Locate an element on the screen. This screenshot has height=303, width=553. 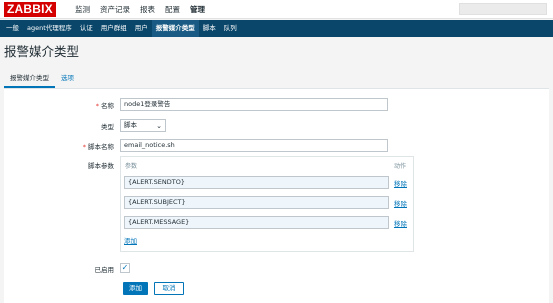
add-button: 添加 is located at coordinates (135, 288).